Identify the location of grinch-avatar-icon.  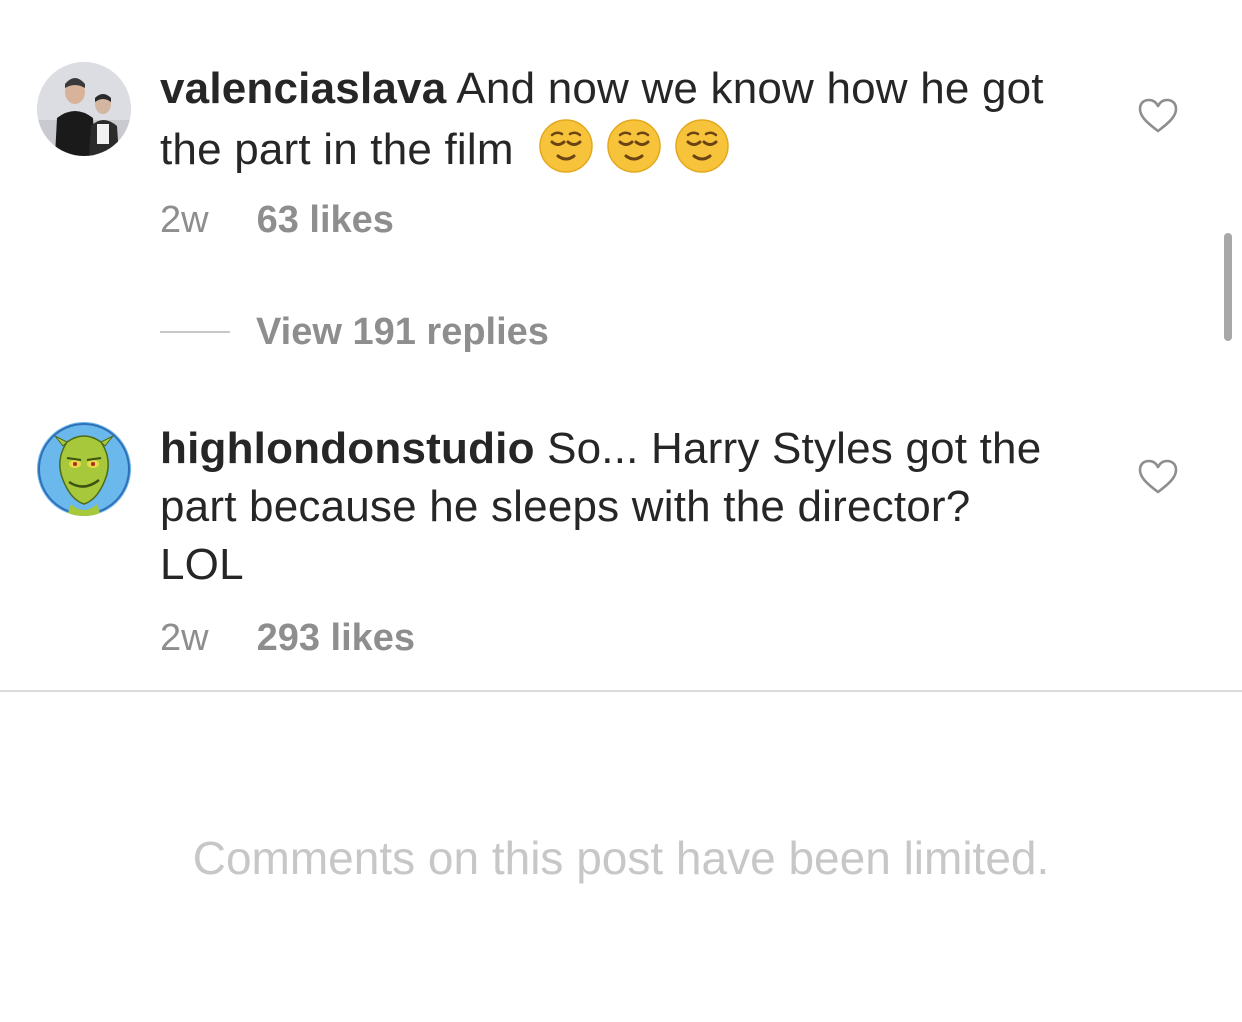
(84, 469).